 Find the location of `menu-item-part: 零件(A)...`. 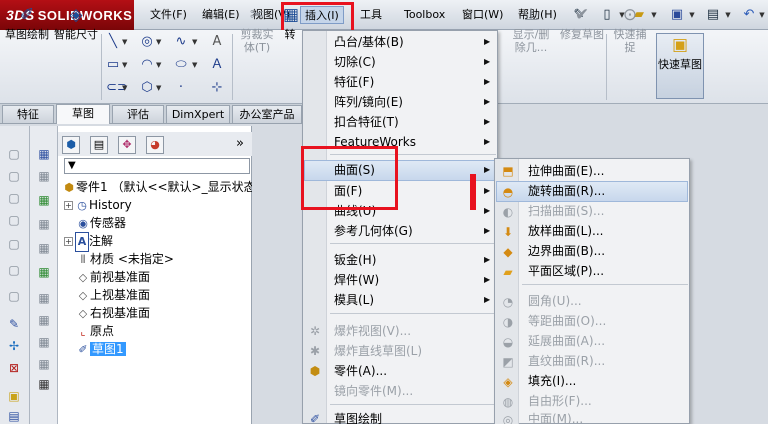

menu-item-part: 零件(A)... is located at coordinates (414, 371).